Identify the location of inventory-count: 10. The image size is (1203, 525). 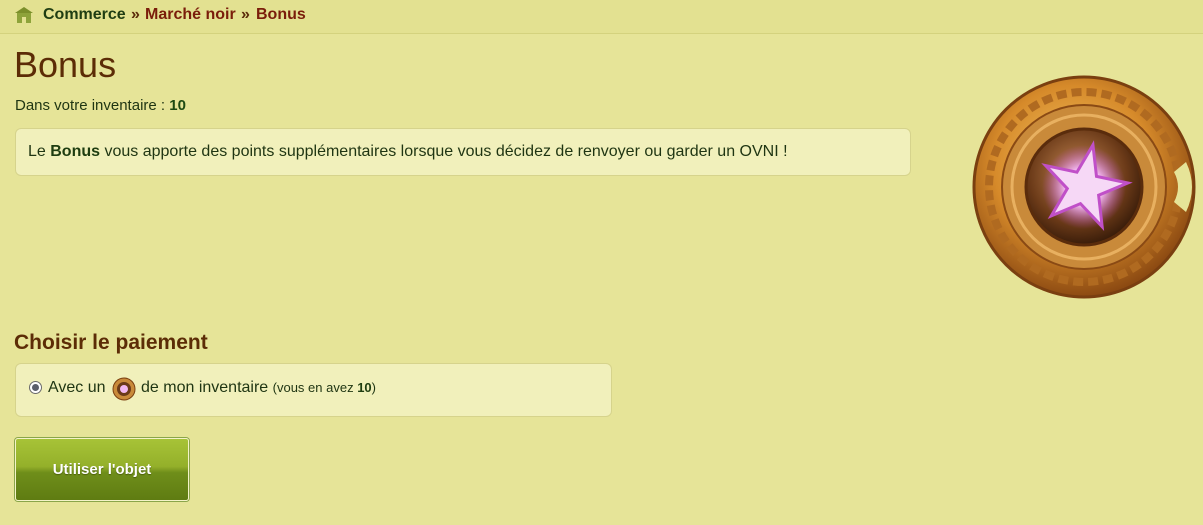
(177, 105).